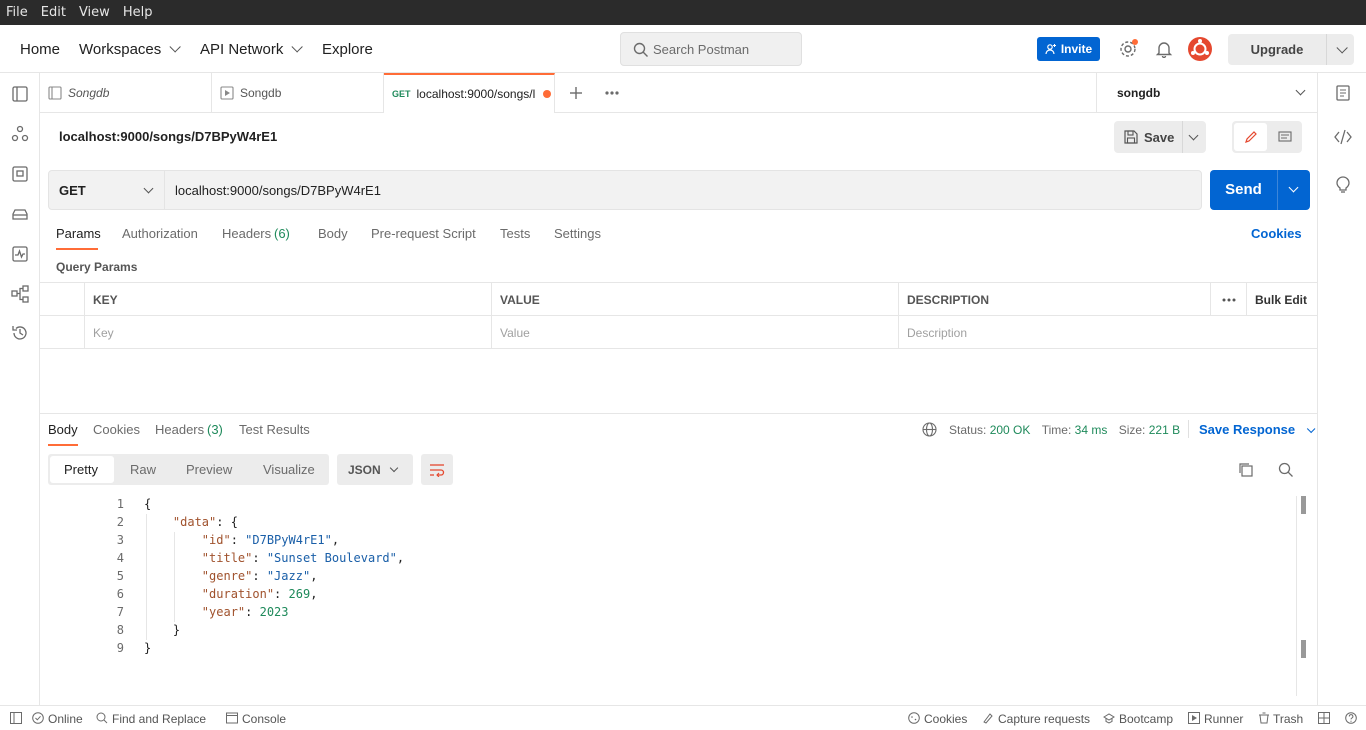  What do you see at coordinates (711, 49) in the screenshot?
I see `search-input: Search Postman` at bounding box center [711, 49].